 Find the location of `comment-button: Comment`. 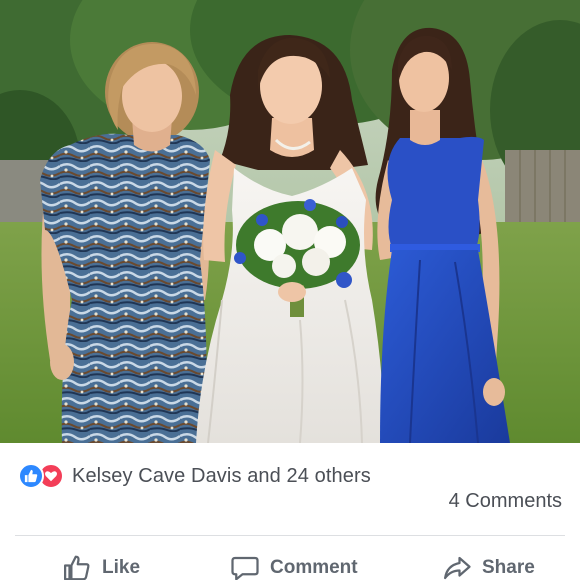

comment-button: Comment is located at coordinates (294, 564).